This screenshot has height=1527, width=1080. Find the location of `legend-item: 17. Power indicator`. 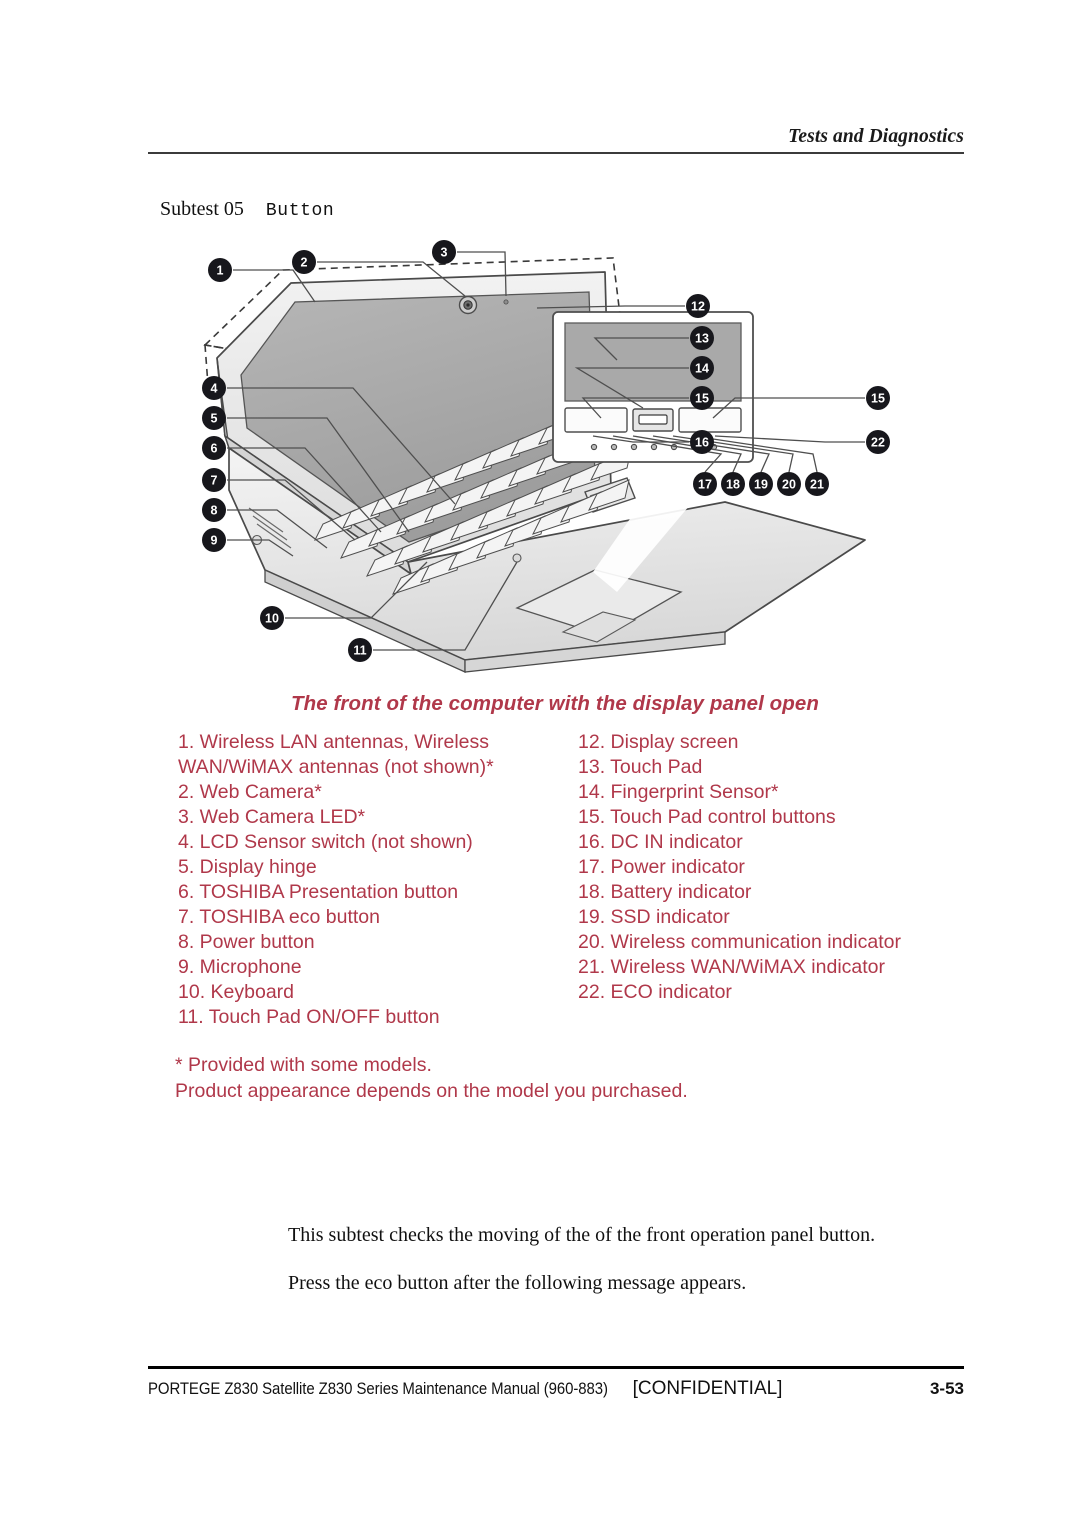

legend-item: 17. Power indicator is located at coordinates (661, 867).